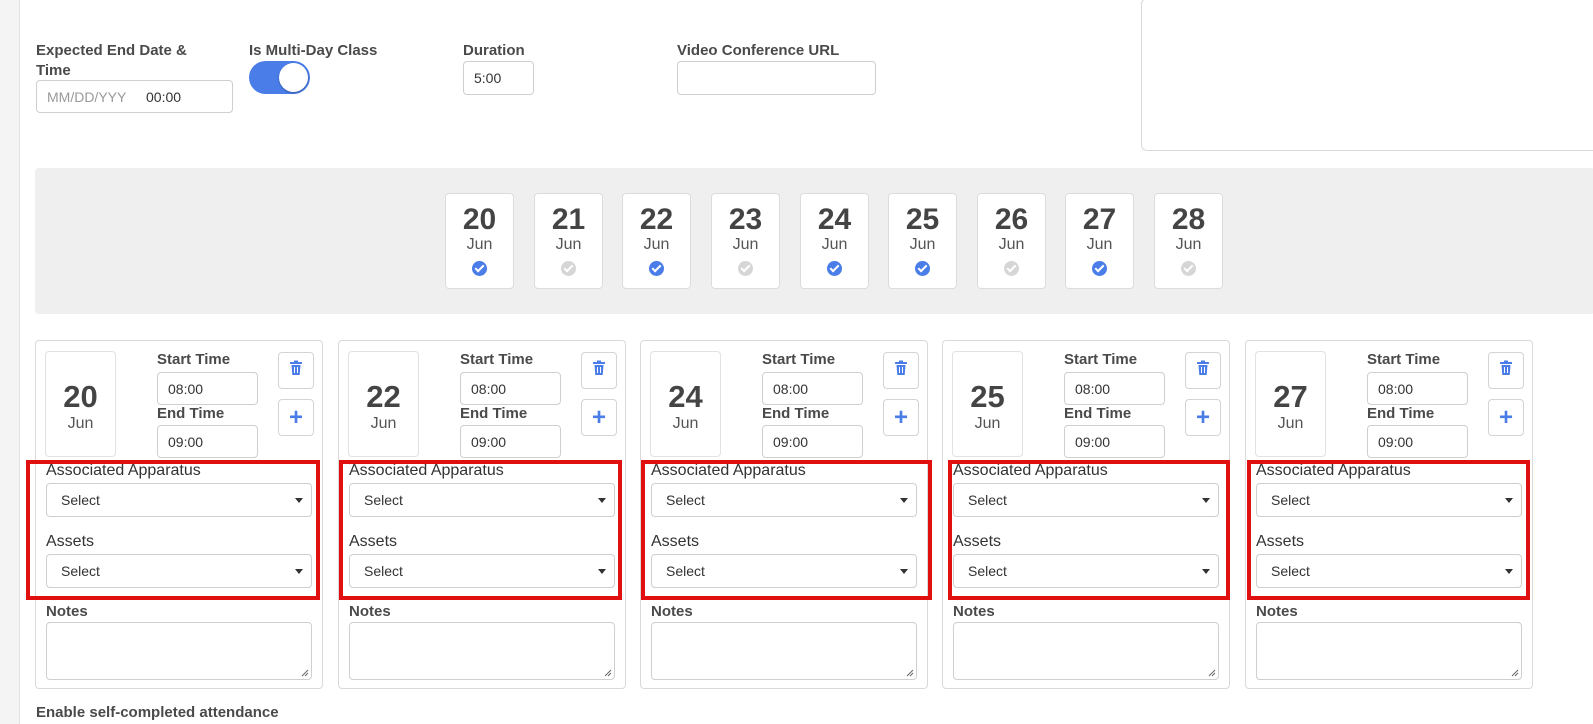 This screenshot has width=1593, height=724. What do you see at coordinates (383, 404) in the screenshot?
I see `session-date: 22 Jun` at bounding box center [383, 404].